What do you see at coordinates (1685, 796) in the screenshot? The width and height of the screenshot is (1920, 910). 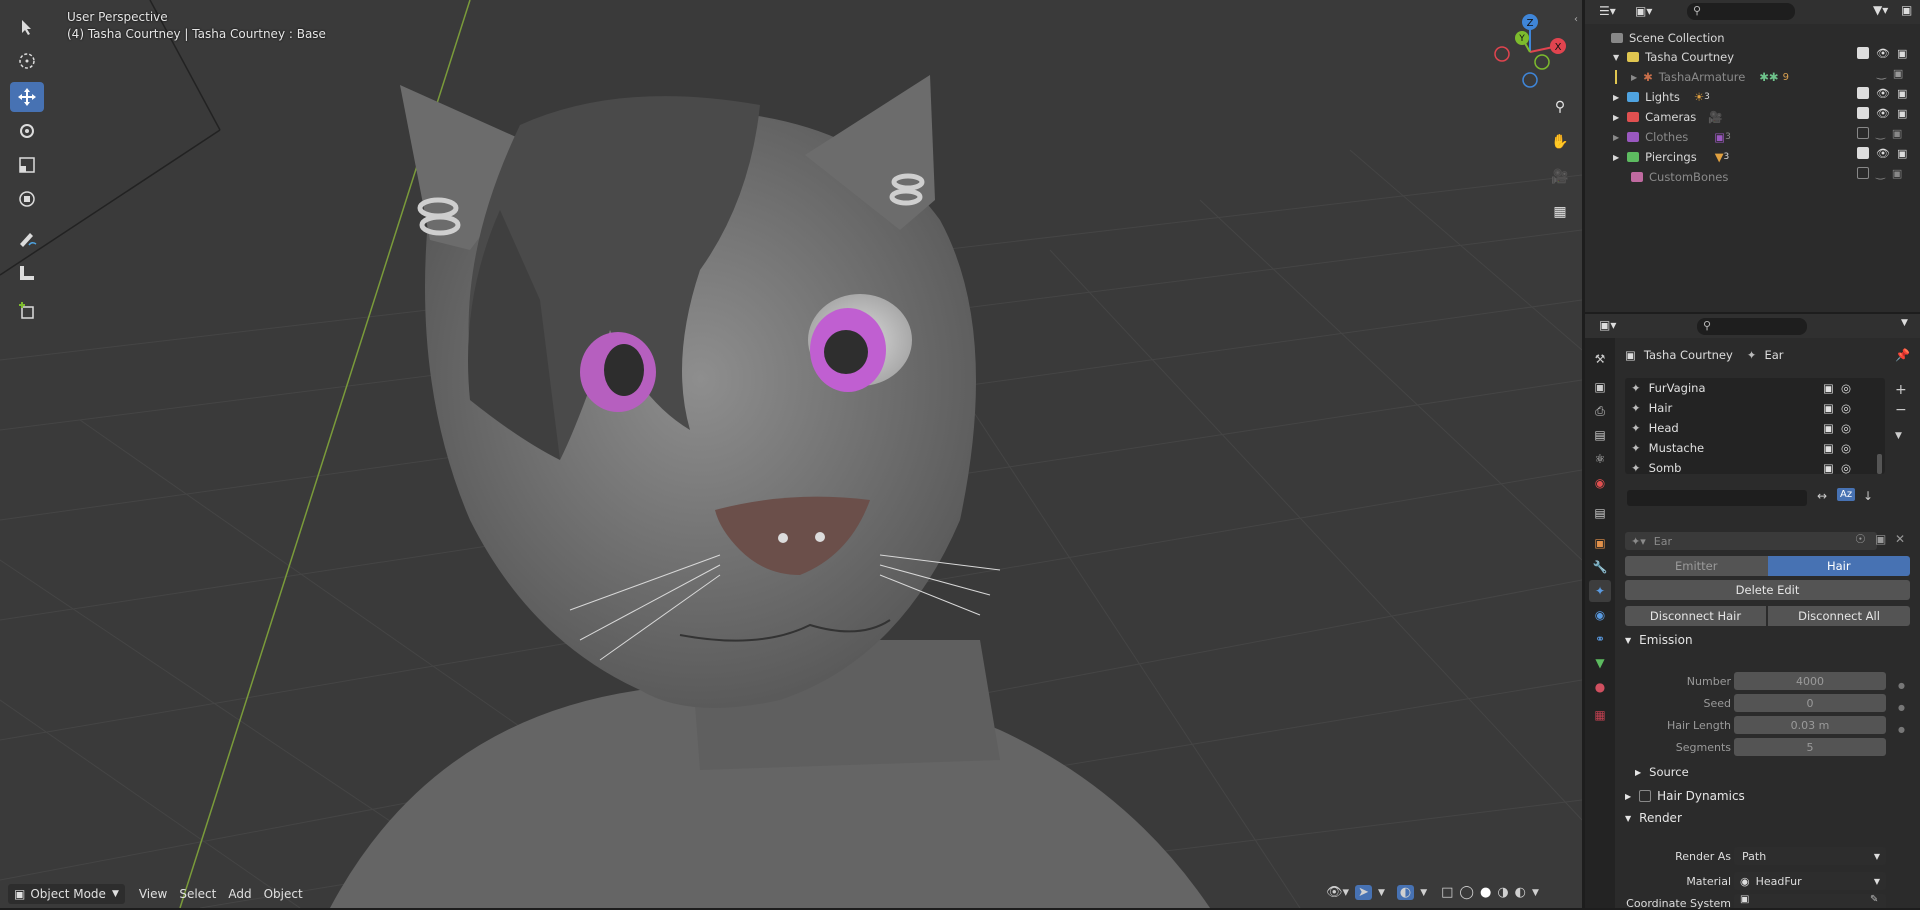 I see `hair-dynamics-section-header: ▶ Hair Dynamics` at bounding box center [1685, 796].